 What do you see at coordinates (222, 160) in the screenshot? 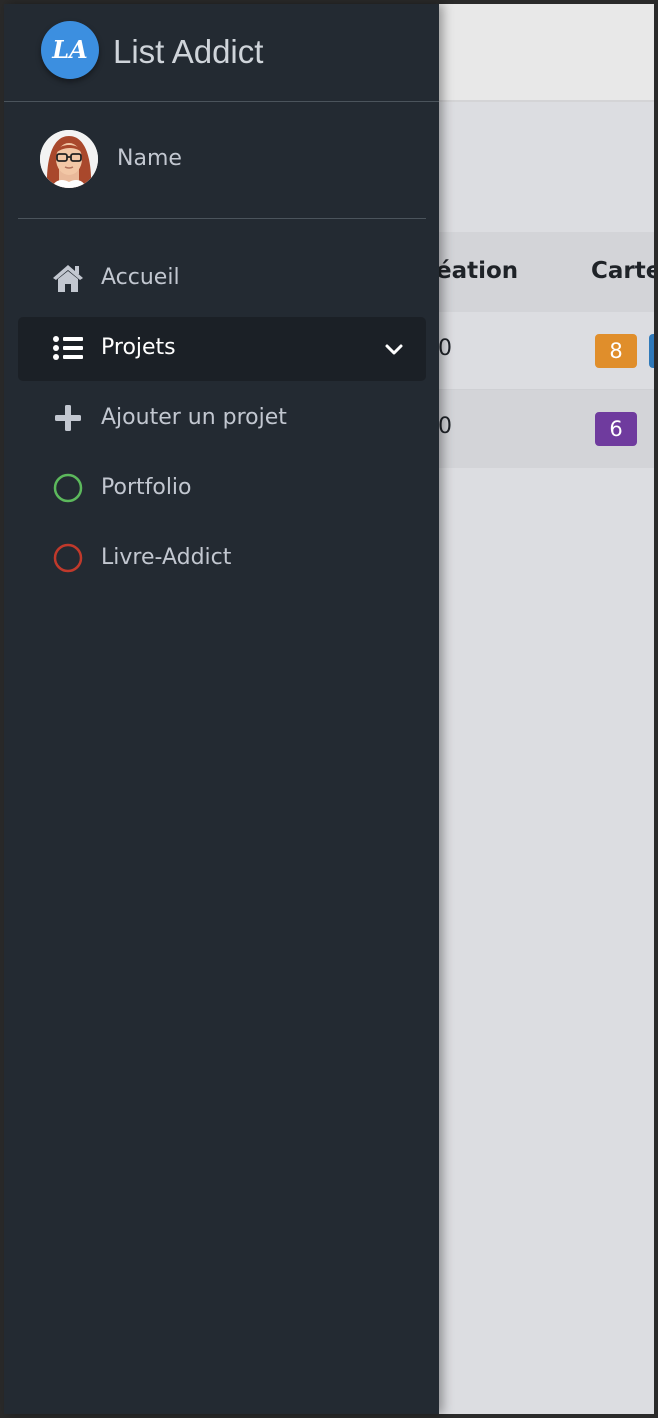
I see `user-panel: Name` at bounding box center [222, 160].